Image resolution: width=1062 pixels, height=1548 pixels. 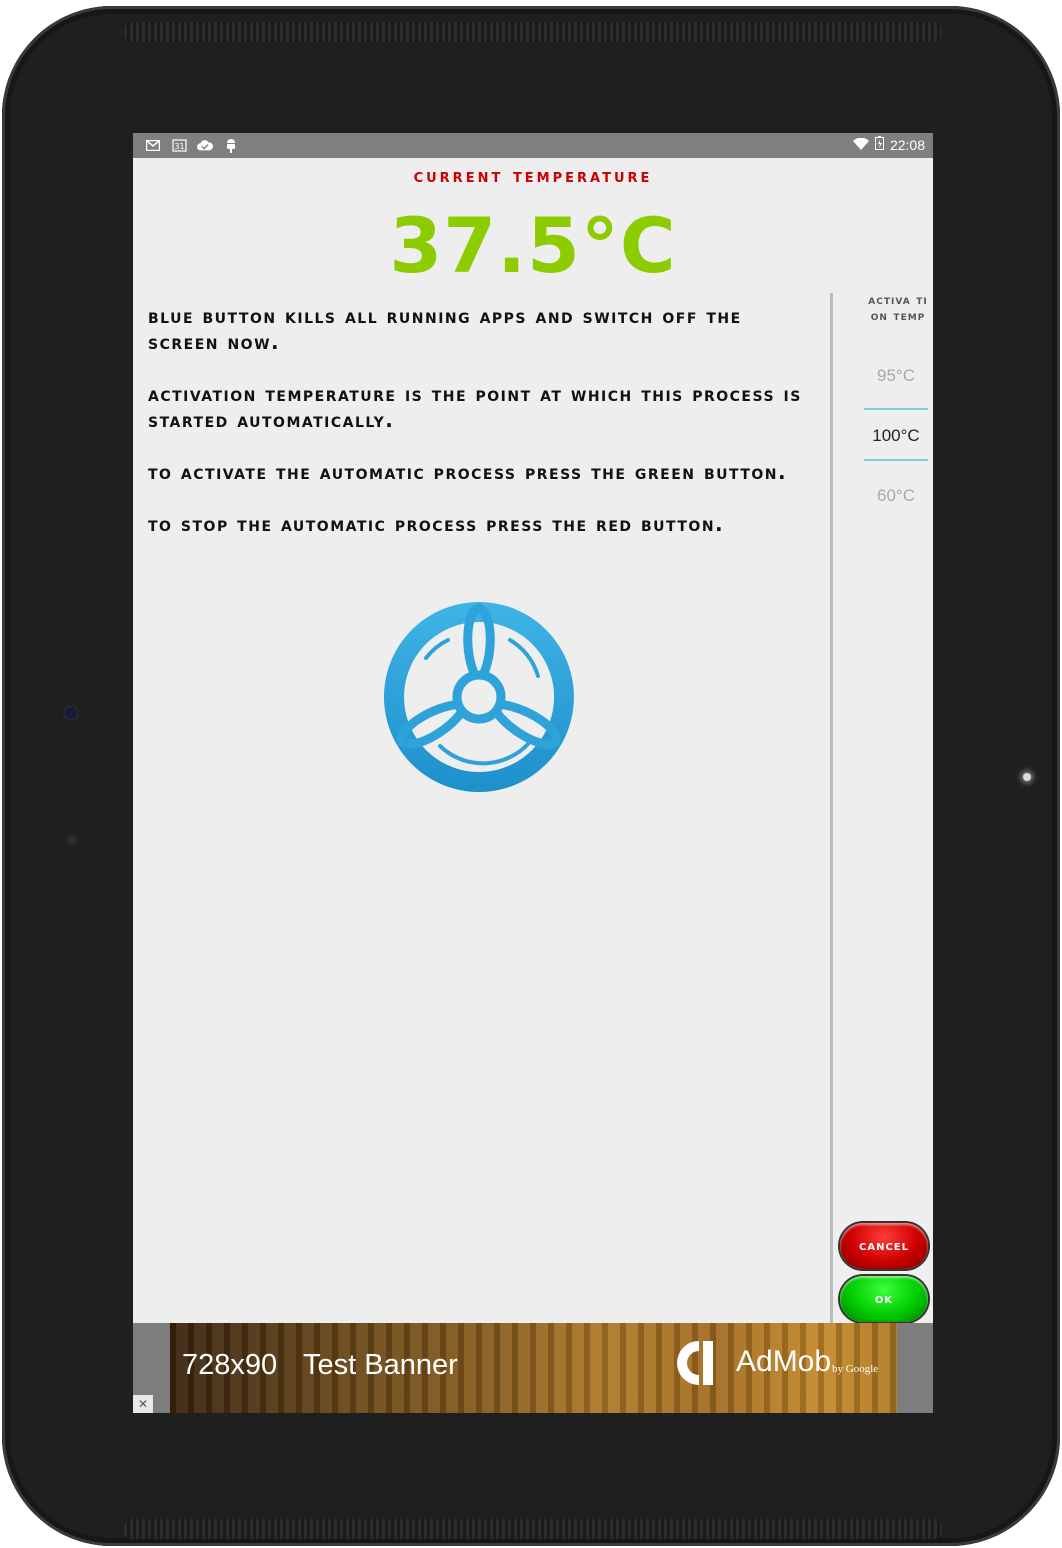 I want to click on fan-kill-button, so click(x=479, y=697).